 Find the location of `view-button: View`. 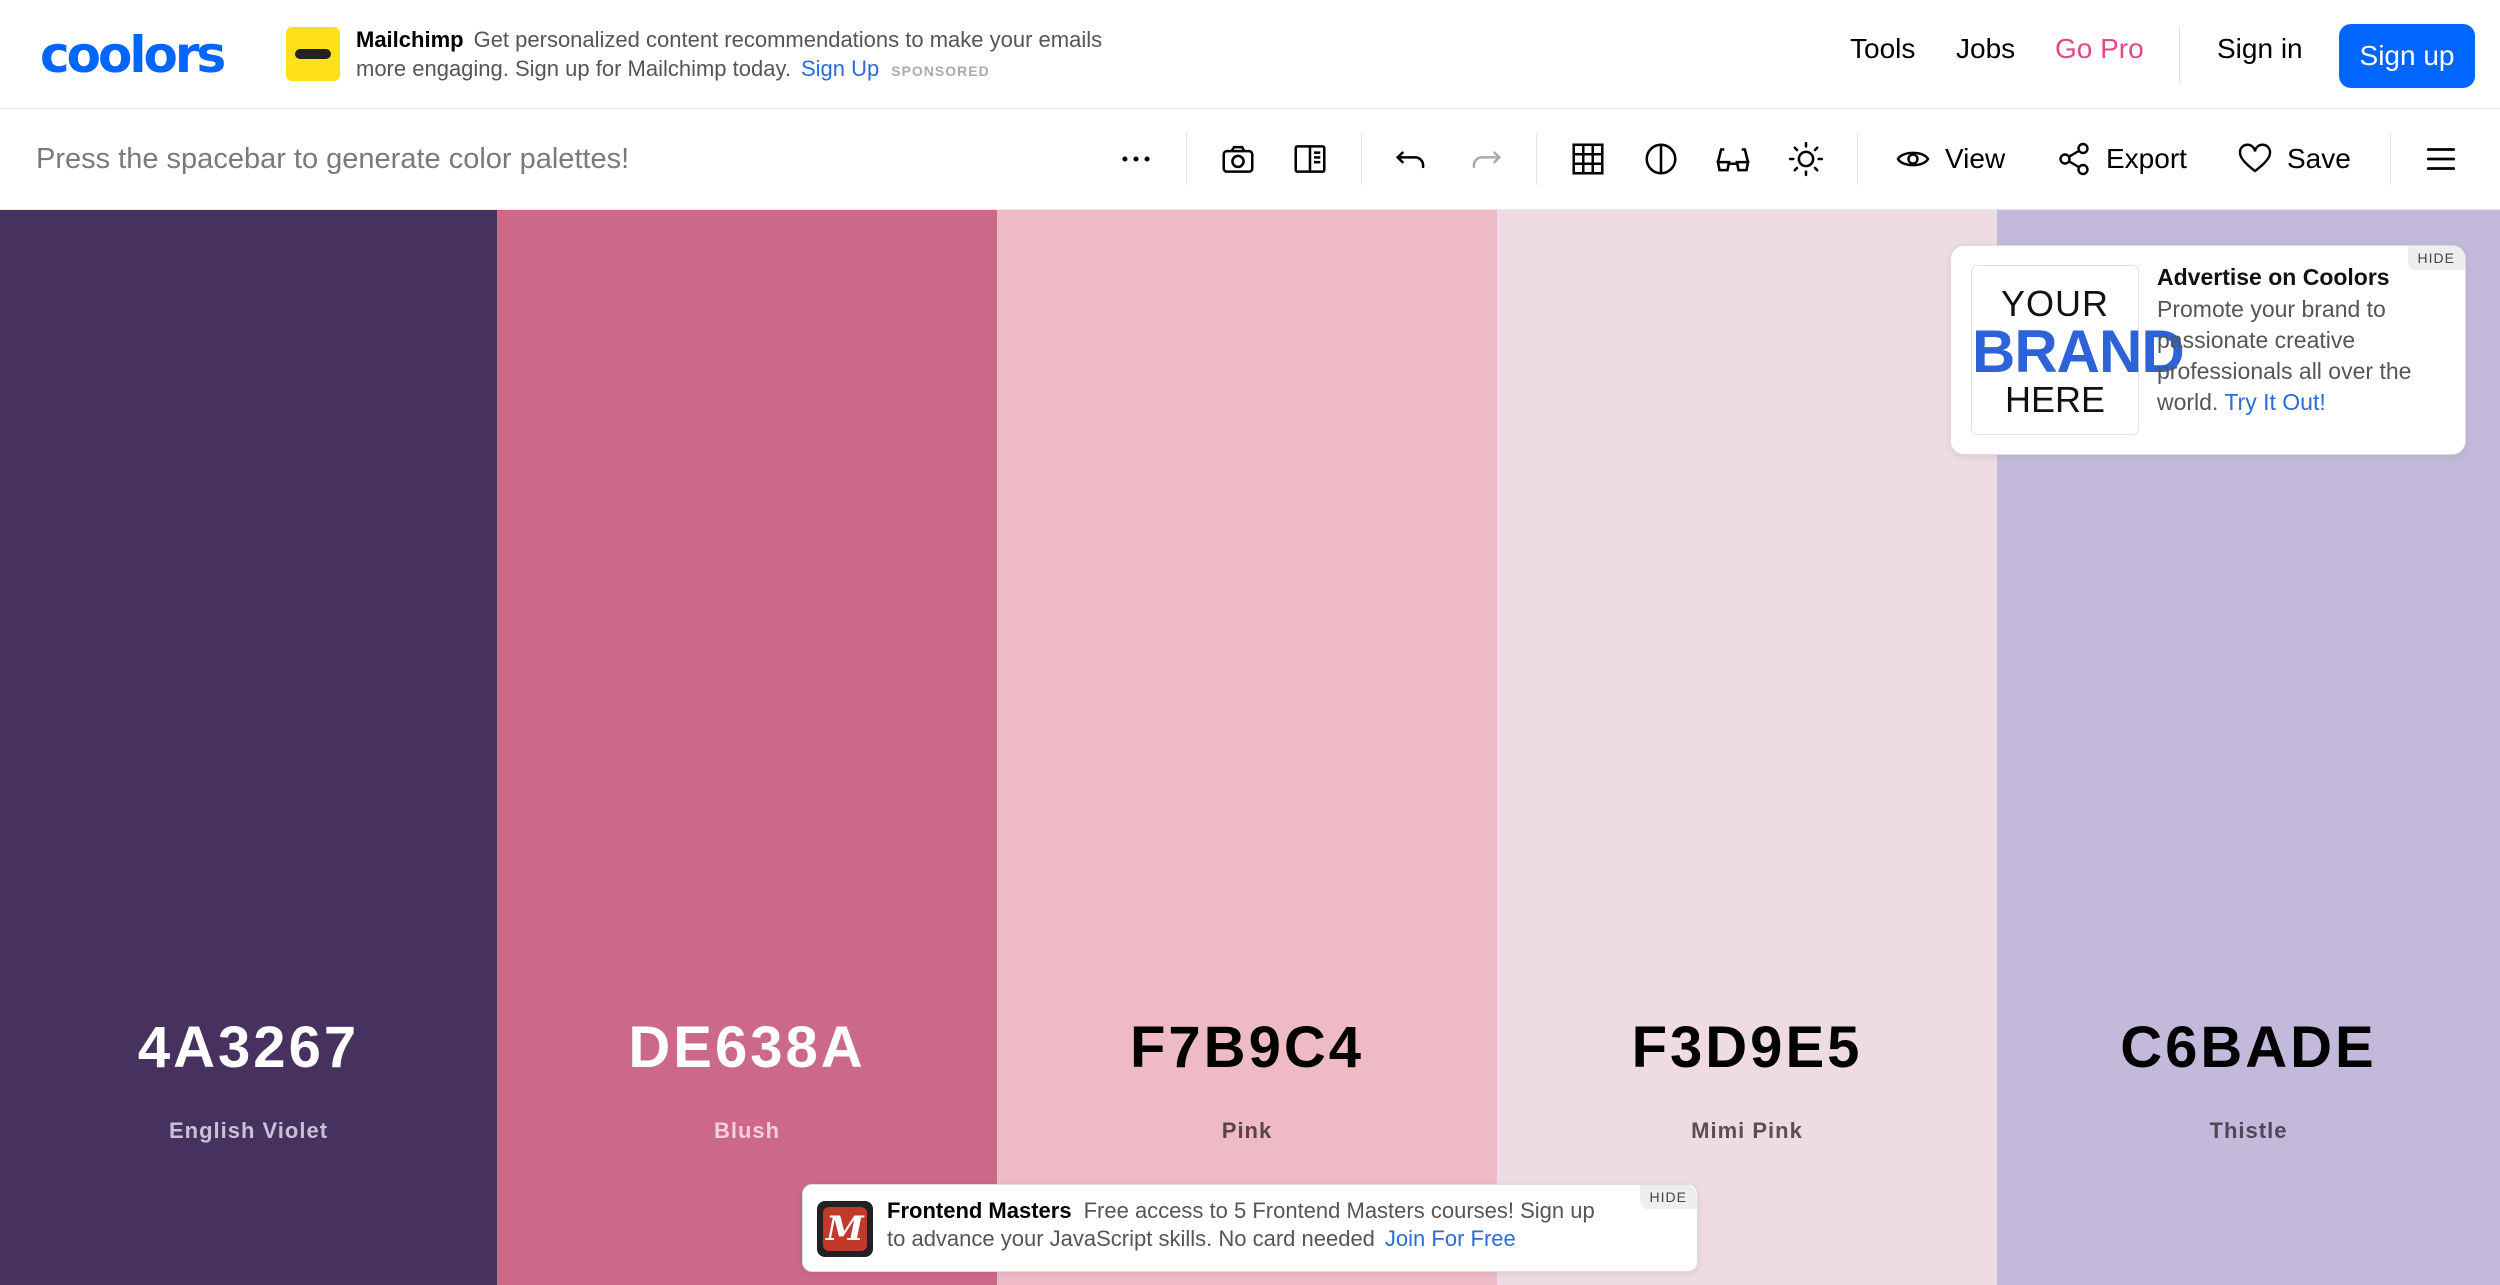

view-button: View is located at coordinates (1950, 159).